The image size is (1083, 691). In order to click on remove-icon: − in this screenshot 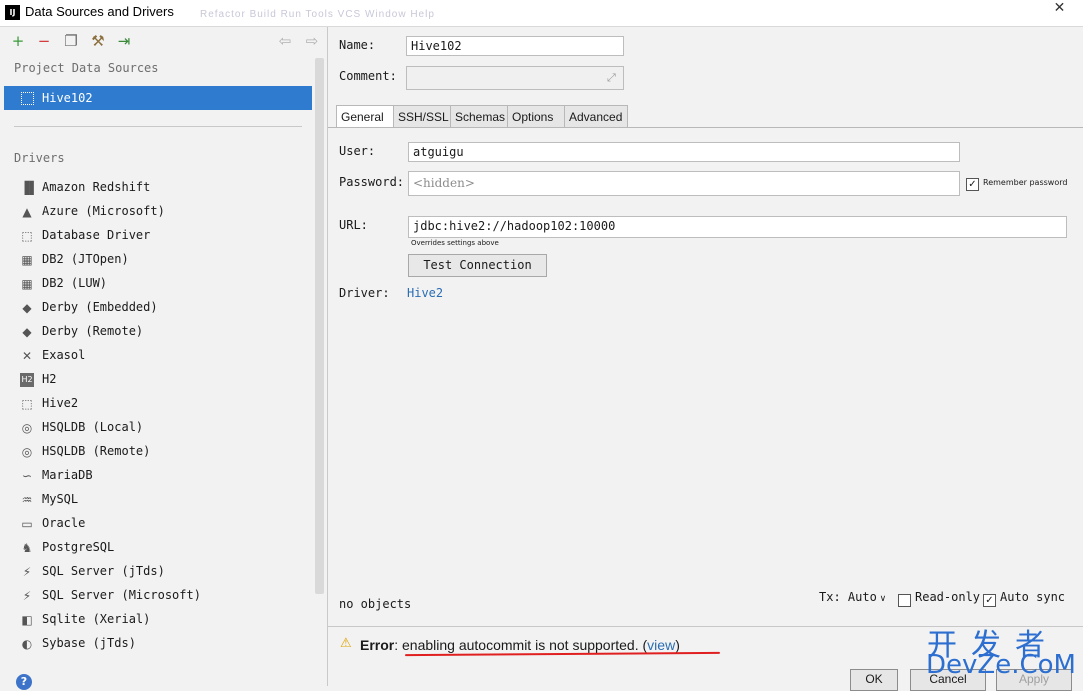, I will do `click(44, 41)`.